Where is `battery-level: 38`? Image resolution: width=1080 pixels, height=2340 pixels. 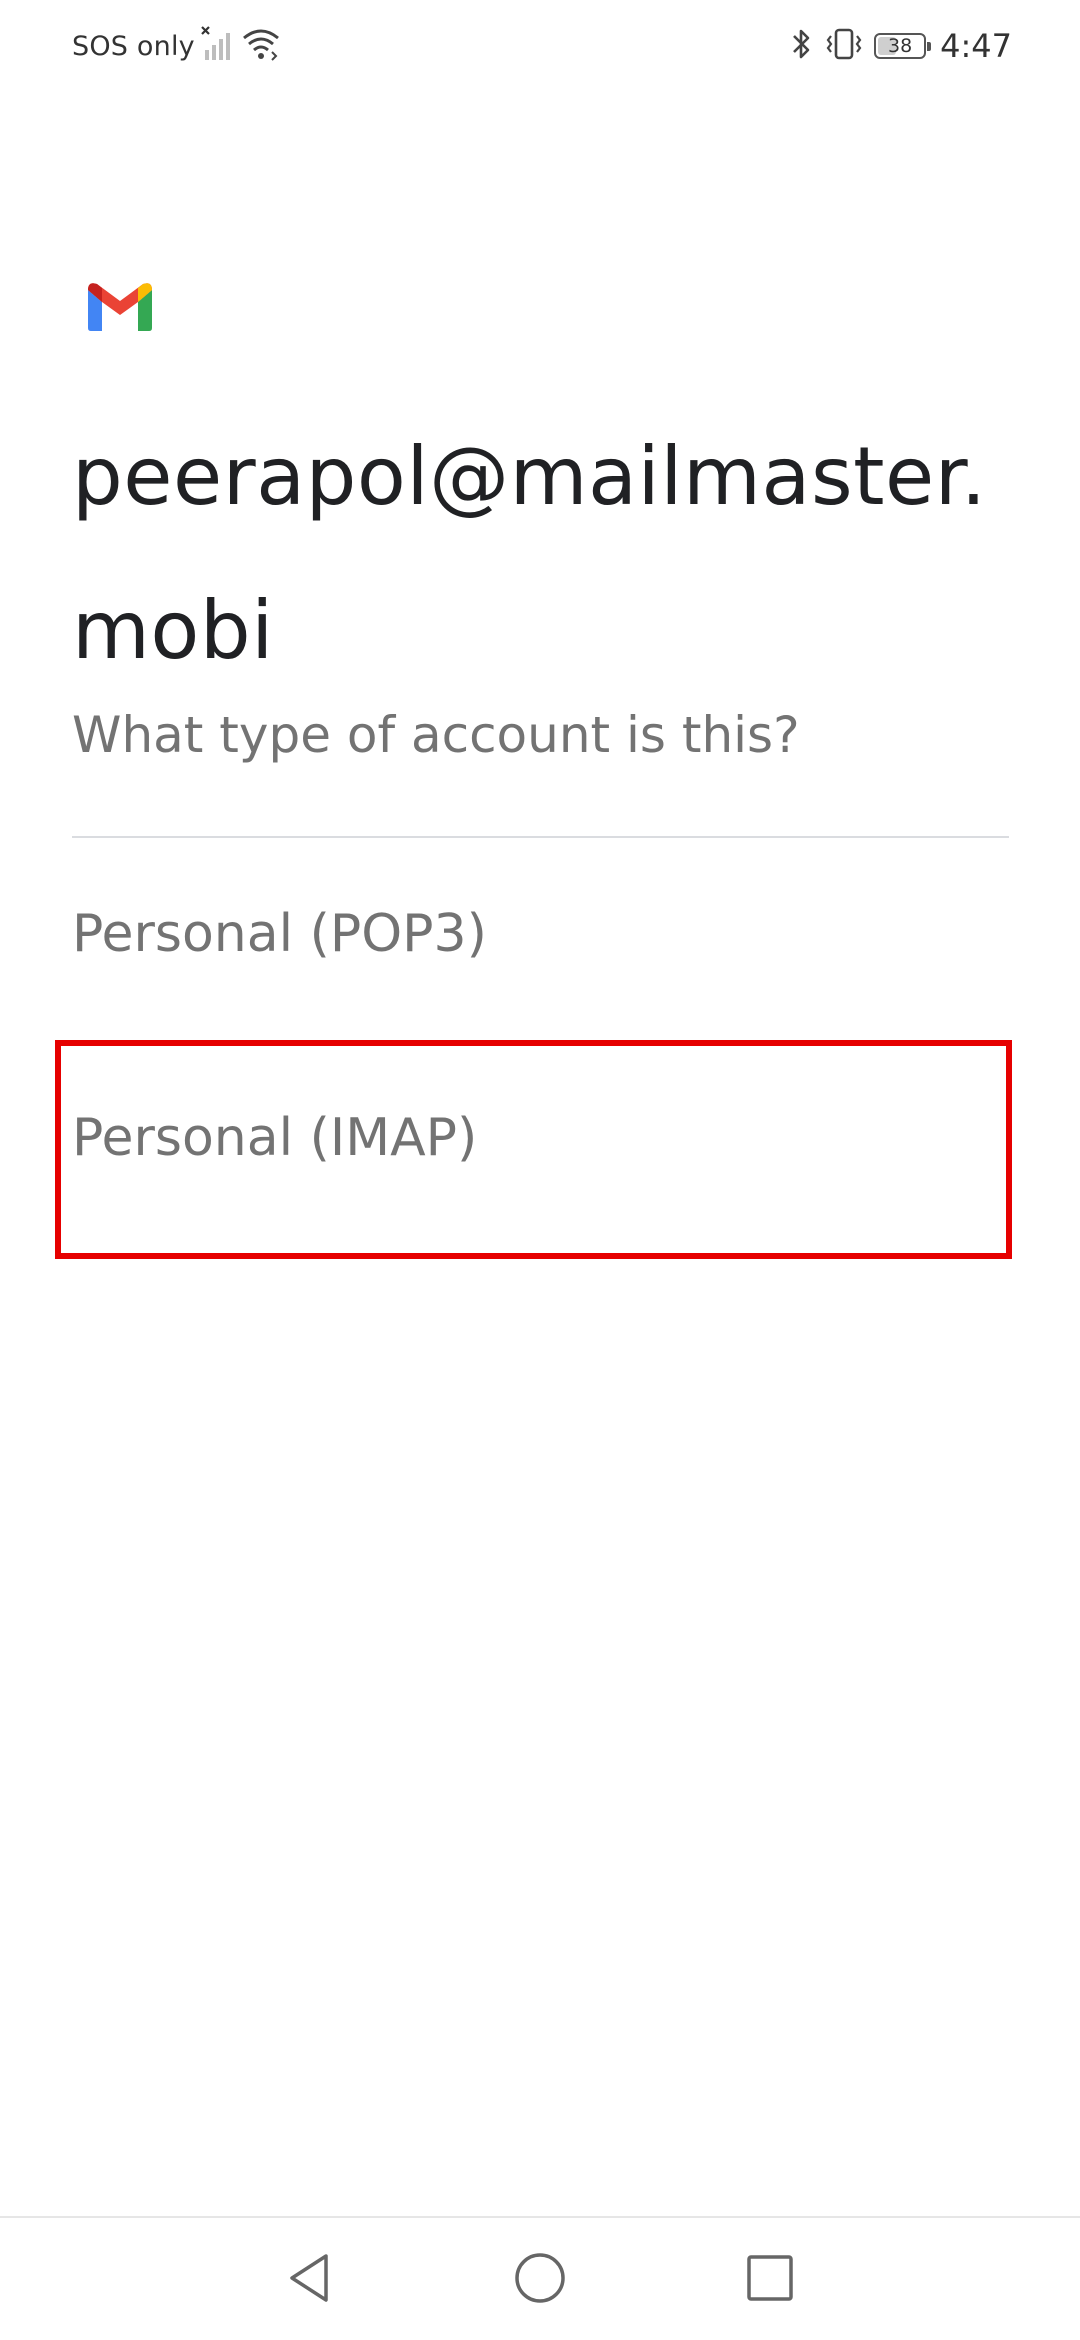
battery-level: 38 is located at coordinates (900, 45).